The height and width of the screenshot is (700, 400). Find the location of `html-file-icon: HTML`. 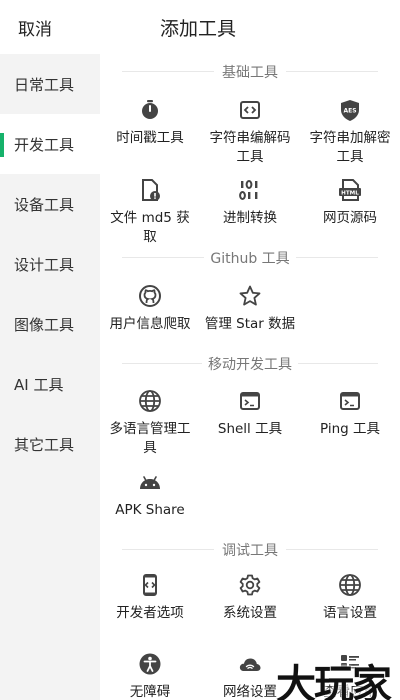

html-file-icon: HTML is located at coordinates (350, 190).